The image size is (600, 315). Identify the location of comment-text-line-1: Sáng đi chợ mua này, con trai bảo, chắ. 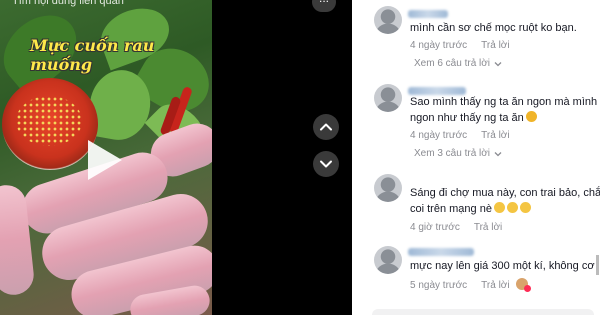
(505, 193).